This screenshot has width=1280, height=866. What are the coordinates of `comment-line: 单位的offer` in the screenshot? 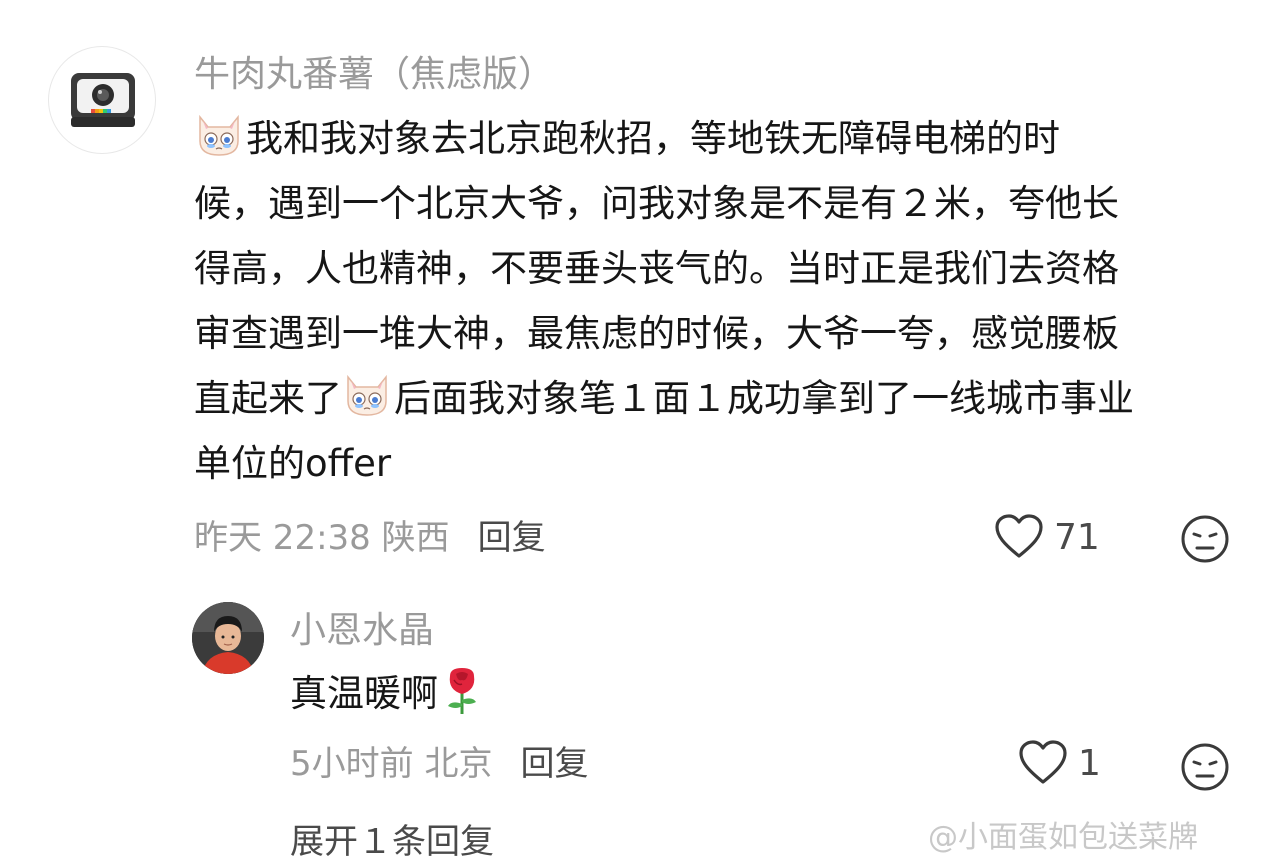 It's located at (293, 463).